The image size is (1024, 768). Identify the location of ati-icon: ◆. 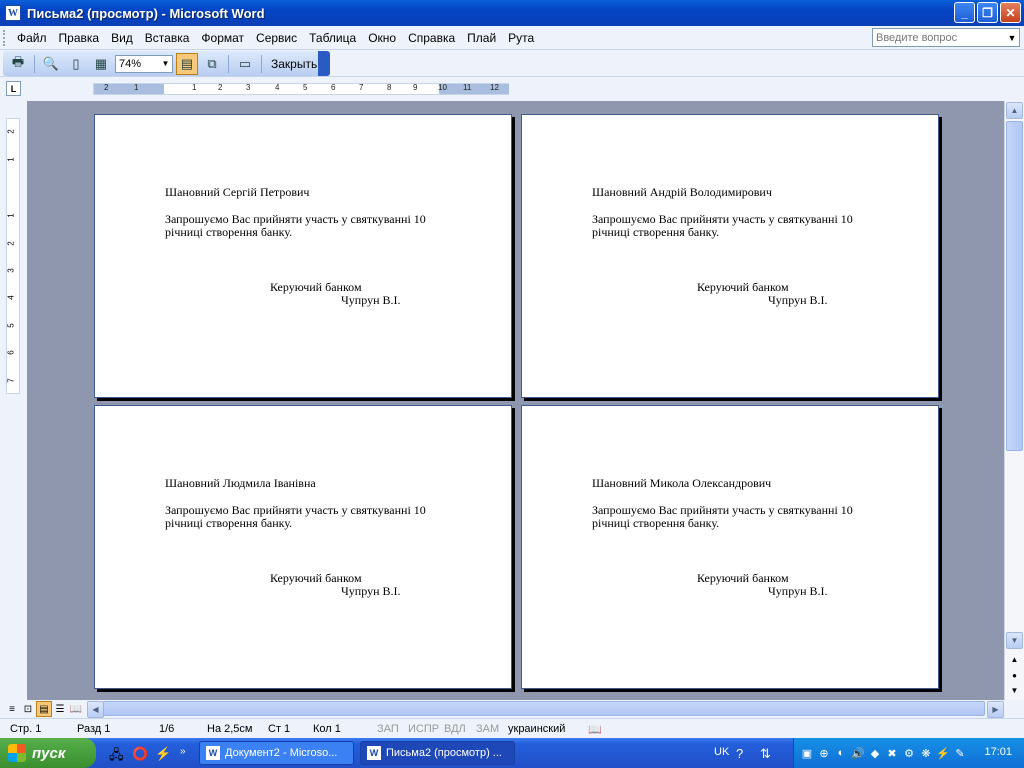
(875, 753).